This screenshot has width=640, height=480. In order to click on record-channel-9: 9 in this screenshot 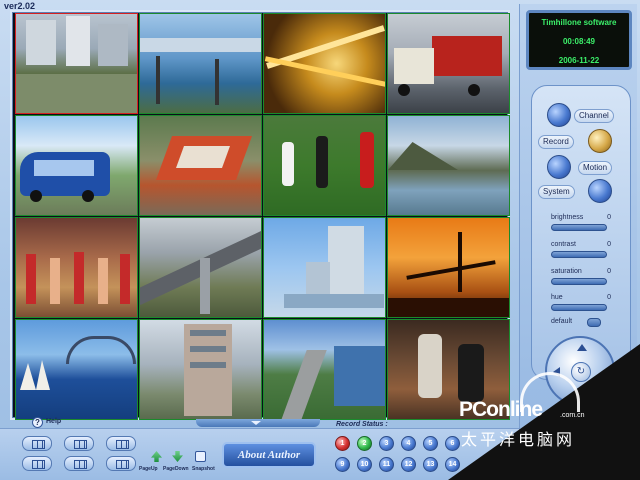, I will do `click(342, 464)`.